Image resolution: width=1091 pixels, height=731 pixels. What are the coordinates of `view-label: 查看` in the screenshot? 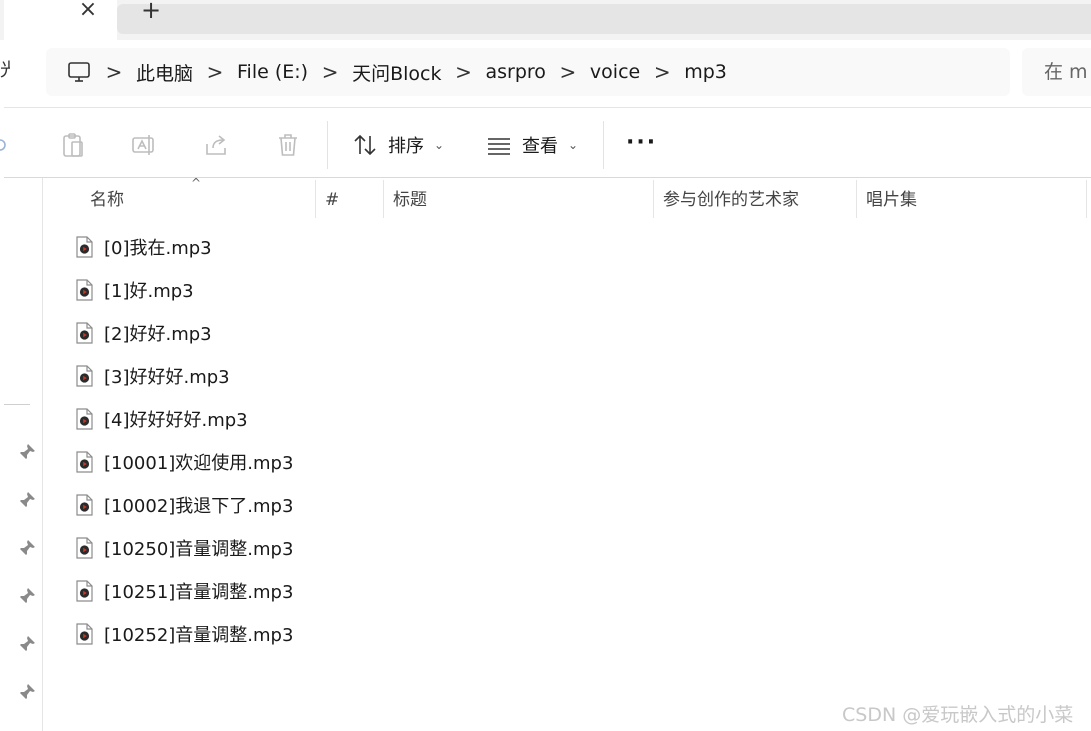 It's located at (540, 146).